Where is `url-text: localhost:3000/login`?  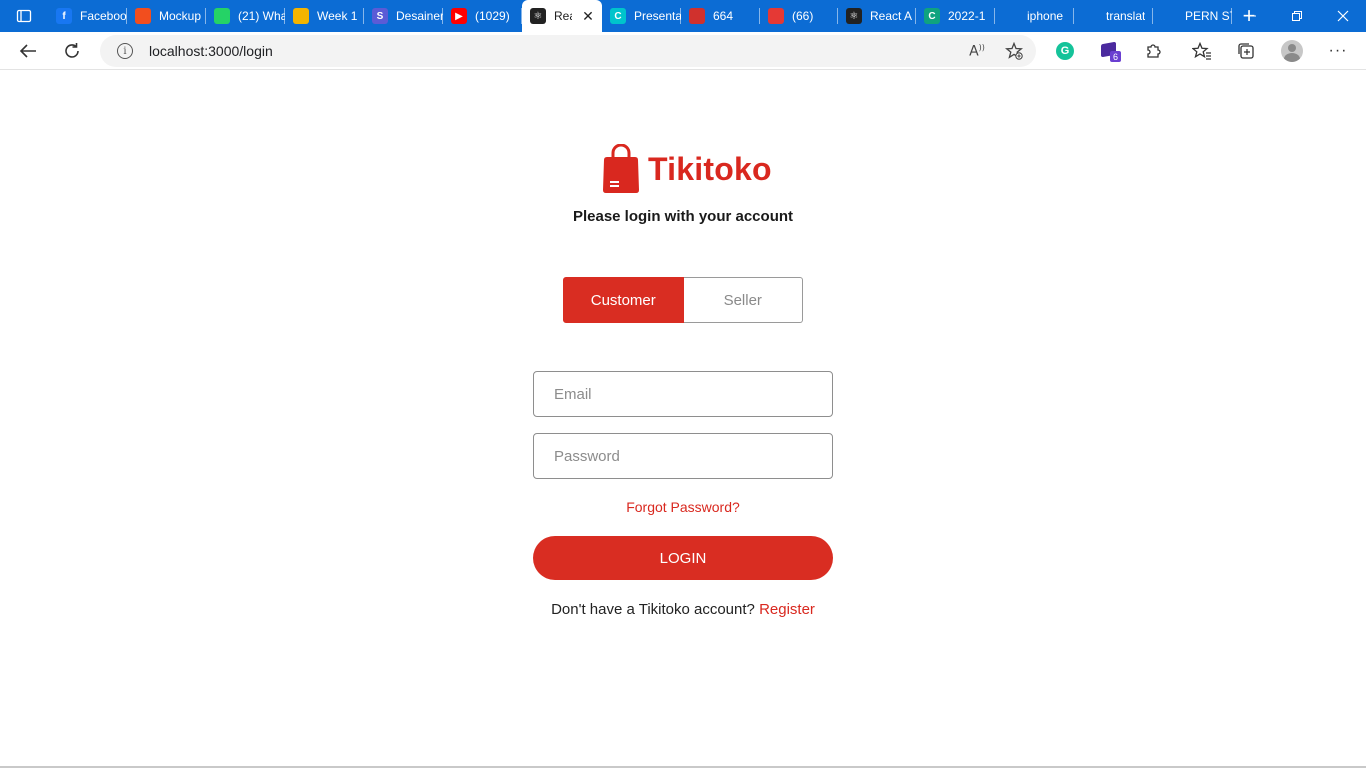
url-text: localhost:3000/login is located at coordinates (211, 51).